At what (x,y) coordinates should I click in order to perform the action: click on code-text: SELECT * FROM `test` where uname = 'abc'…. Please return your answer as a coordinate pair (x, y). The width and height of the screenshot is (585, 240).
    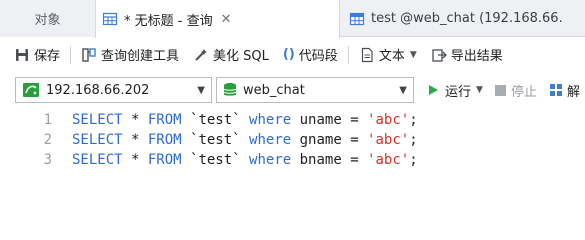
    Looking at the image, I should click on (245, 120).